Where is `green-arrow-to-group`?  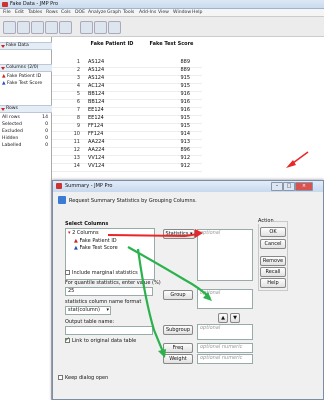 green-arrow-to-group is located at coordinates (169, 273).